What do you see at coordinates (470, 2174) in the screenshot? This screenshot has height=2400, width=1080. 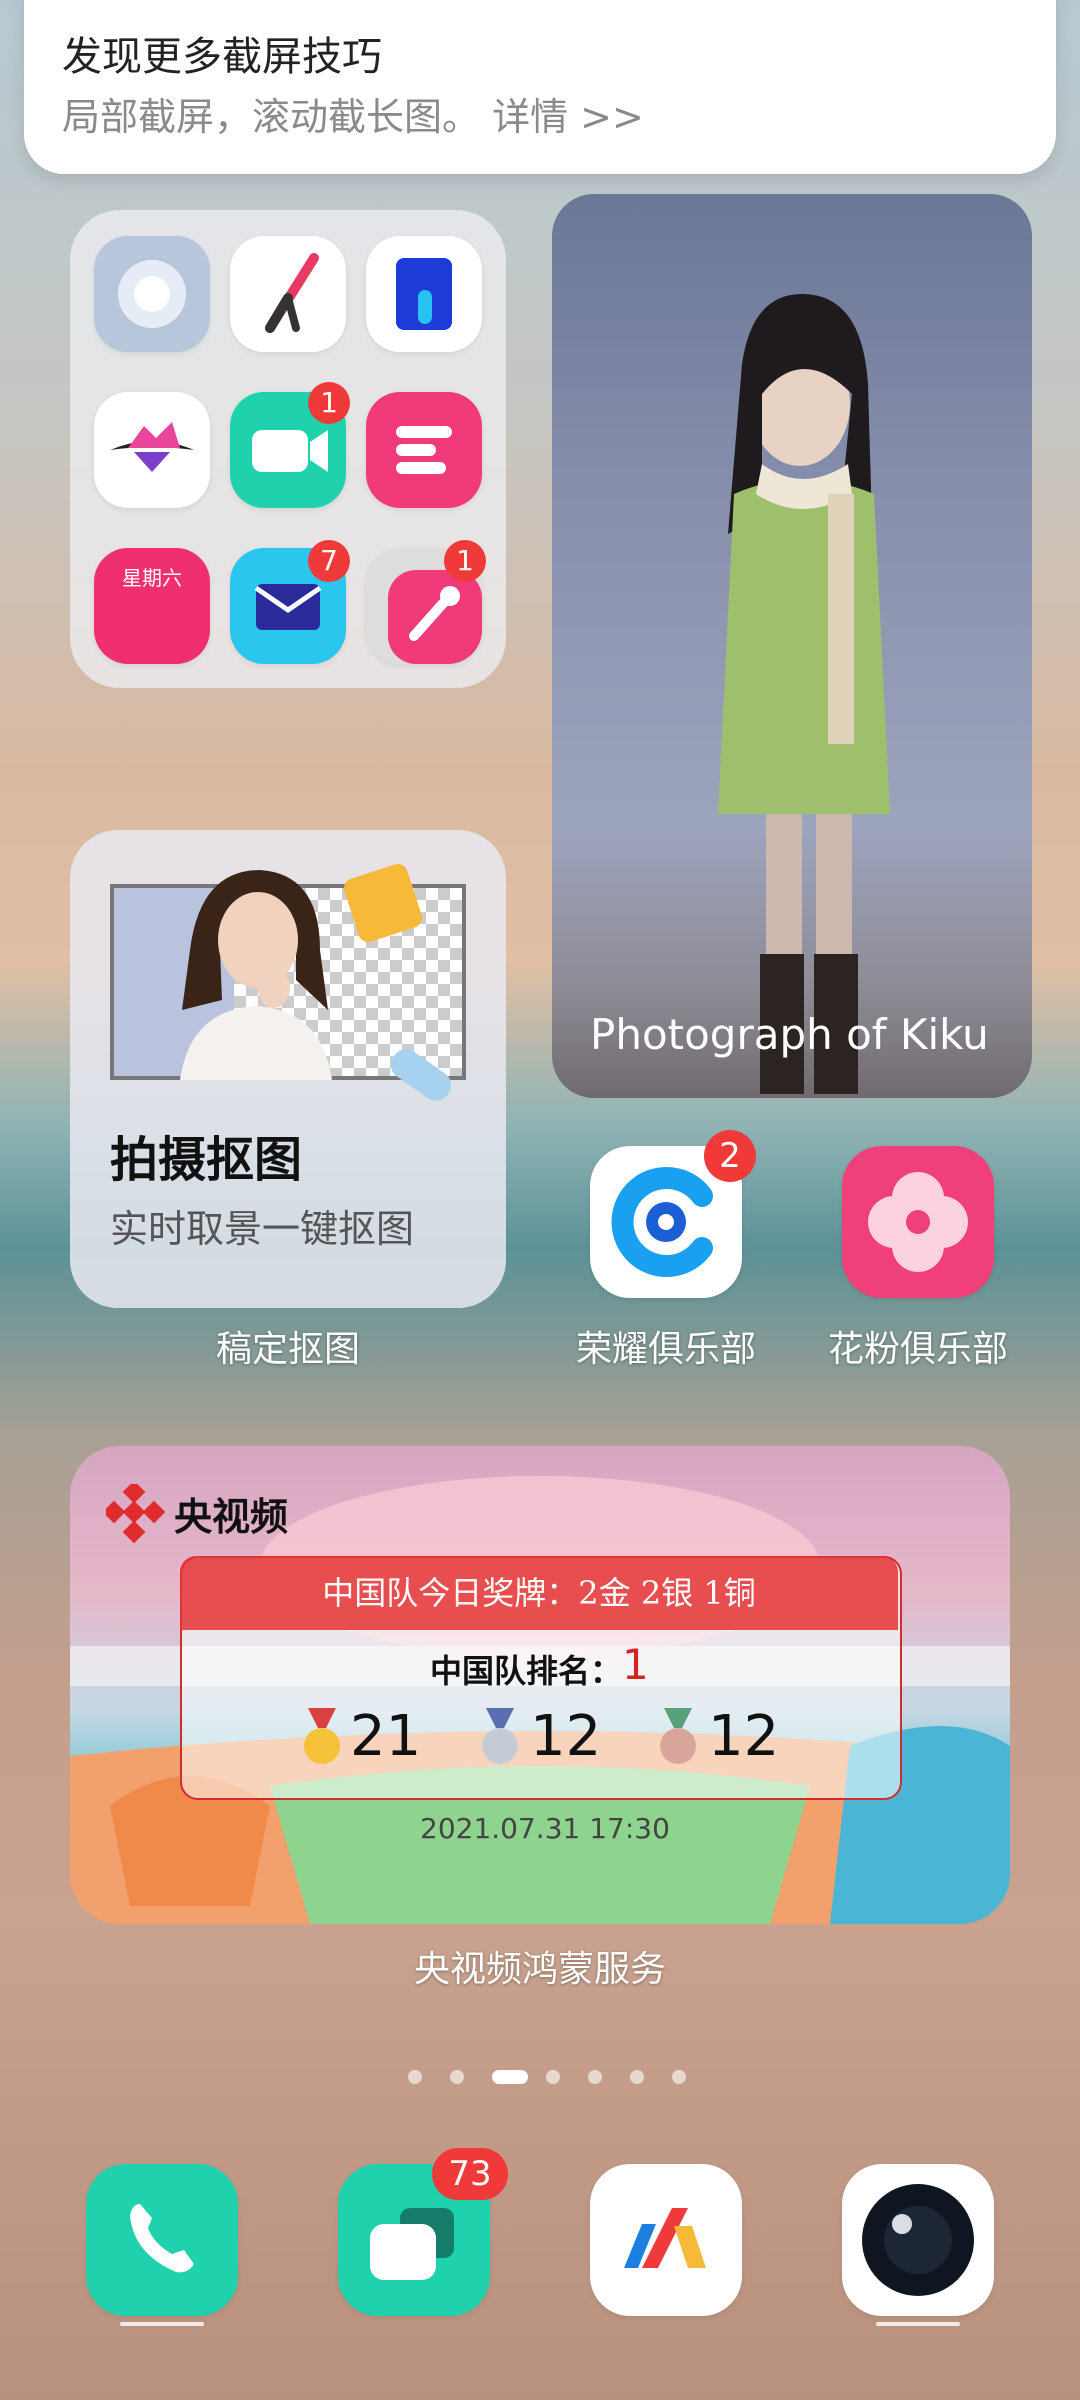 I see `messages-badge: 73` at bounding box center [470, 2174].